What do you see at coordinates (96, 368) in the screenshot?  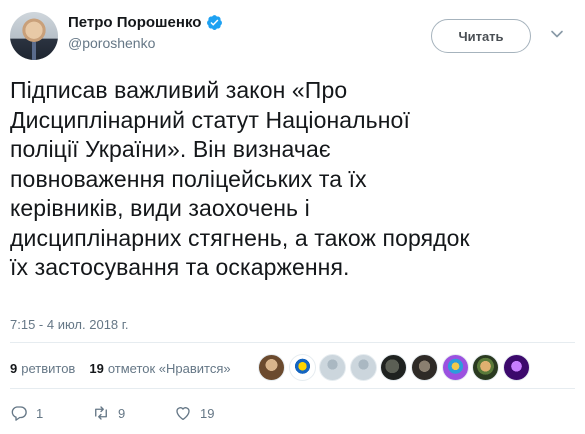 I see `likes-count: 19` at bounding box center [96, 368].